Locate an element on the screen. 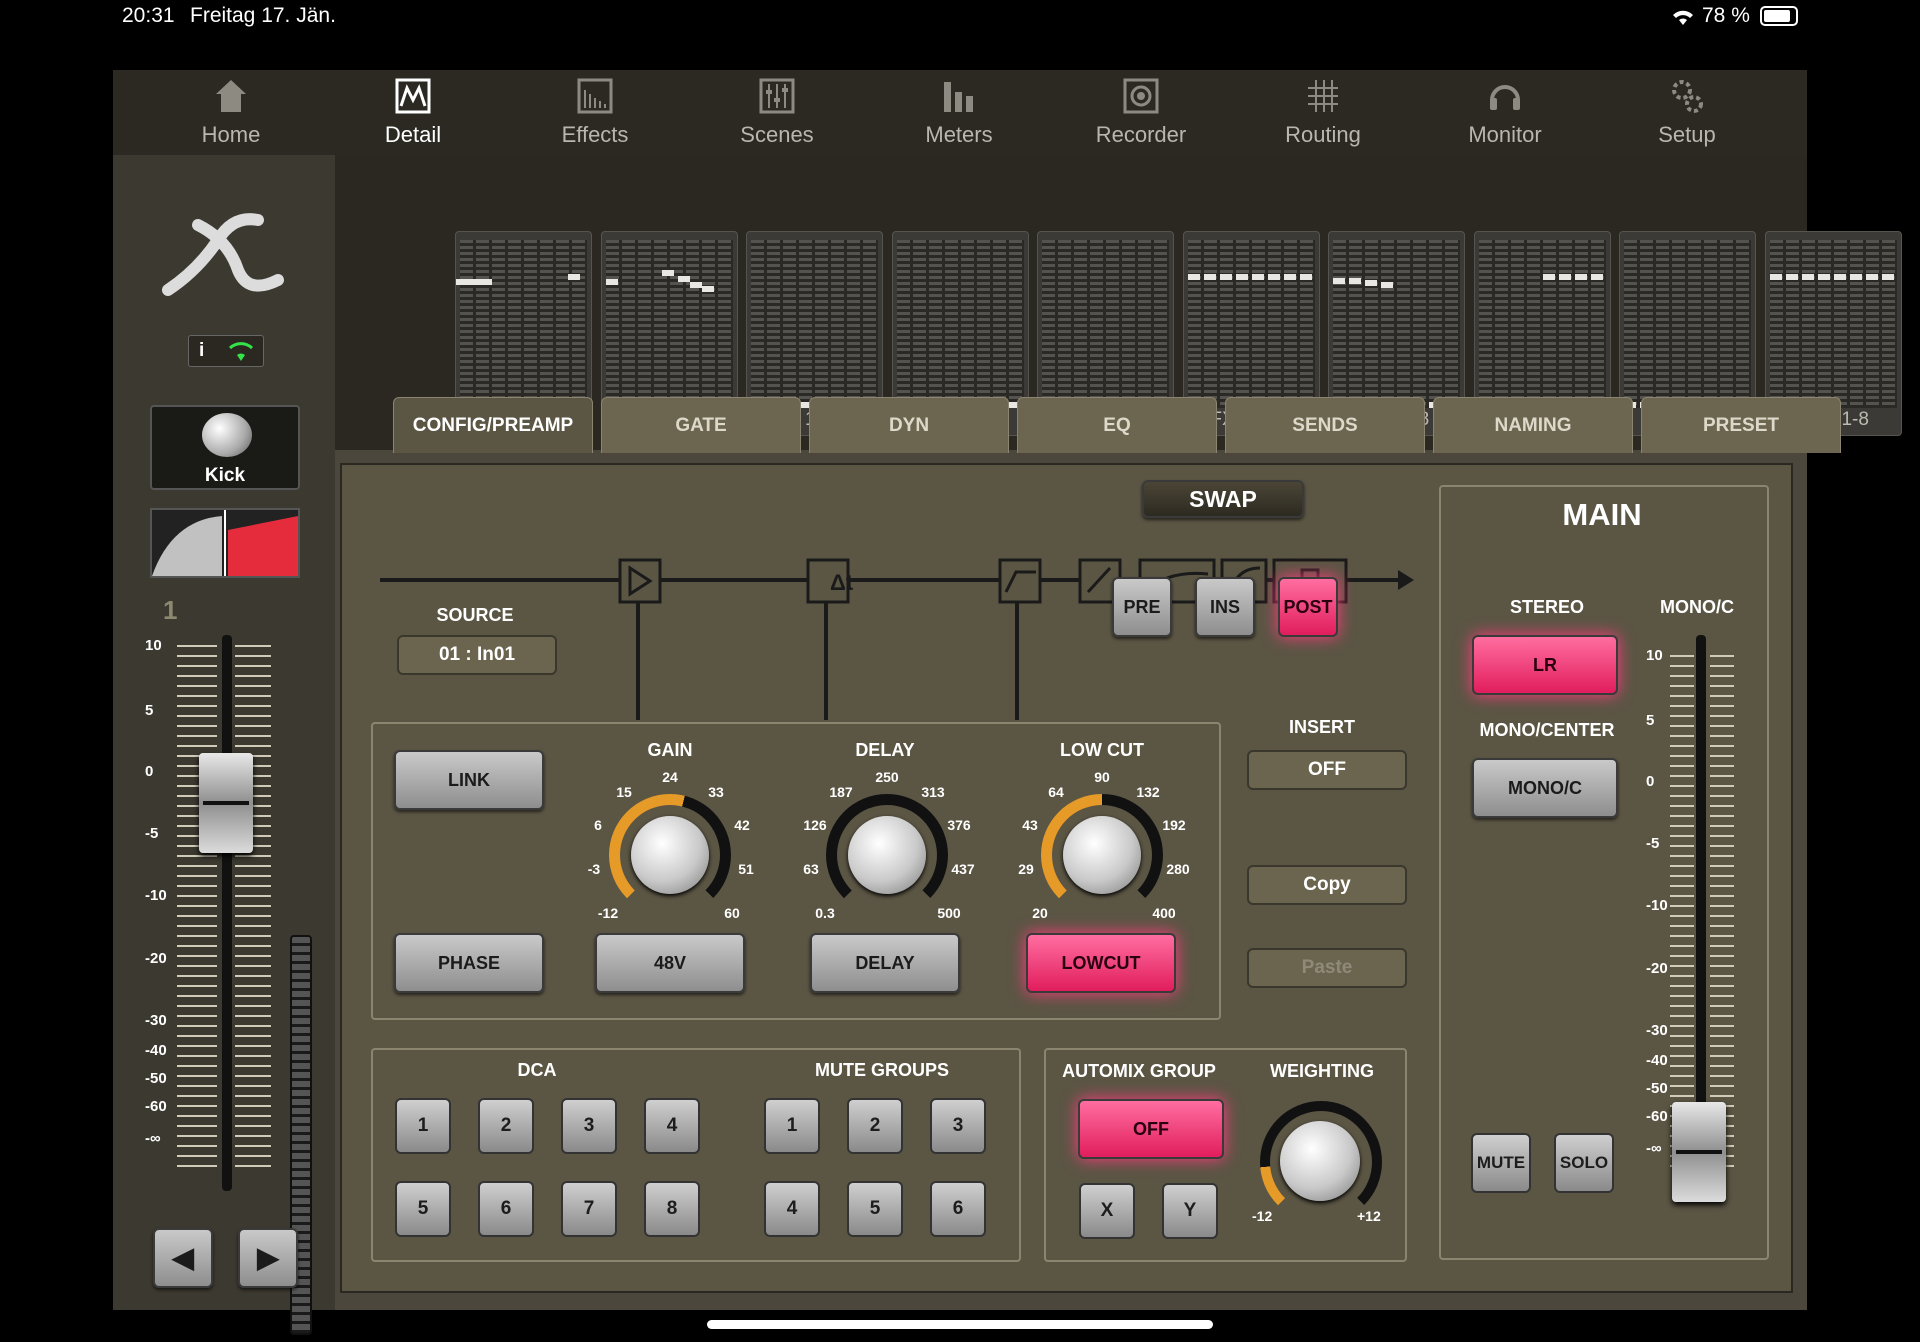 The width and height of the screenshot is (1920, 1342). lowcut-tick: 400 is located at coordinates (1164, 913).